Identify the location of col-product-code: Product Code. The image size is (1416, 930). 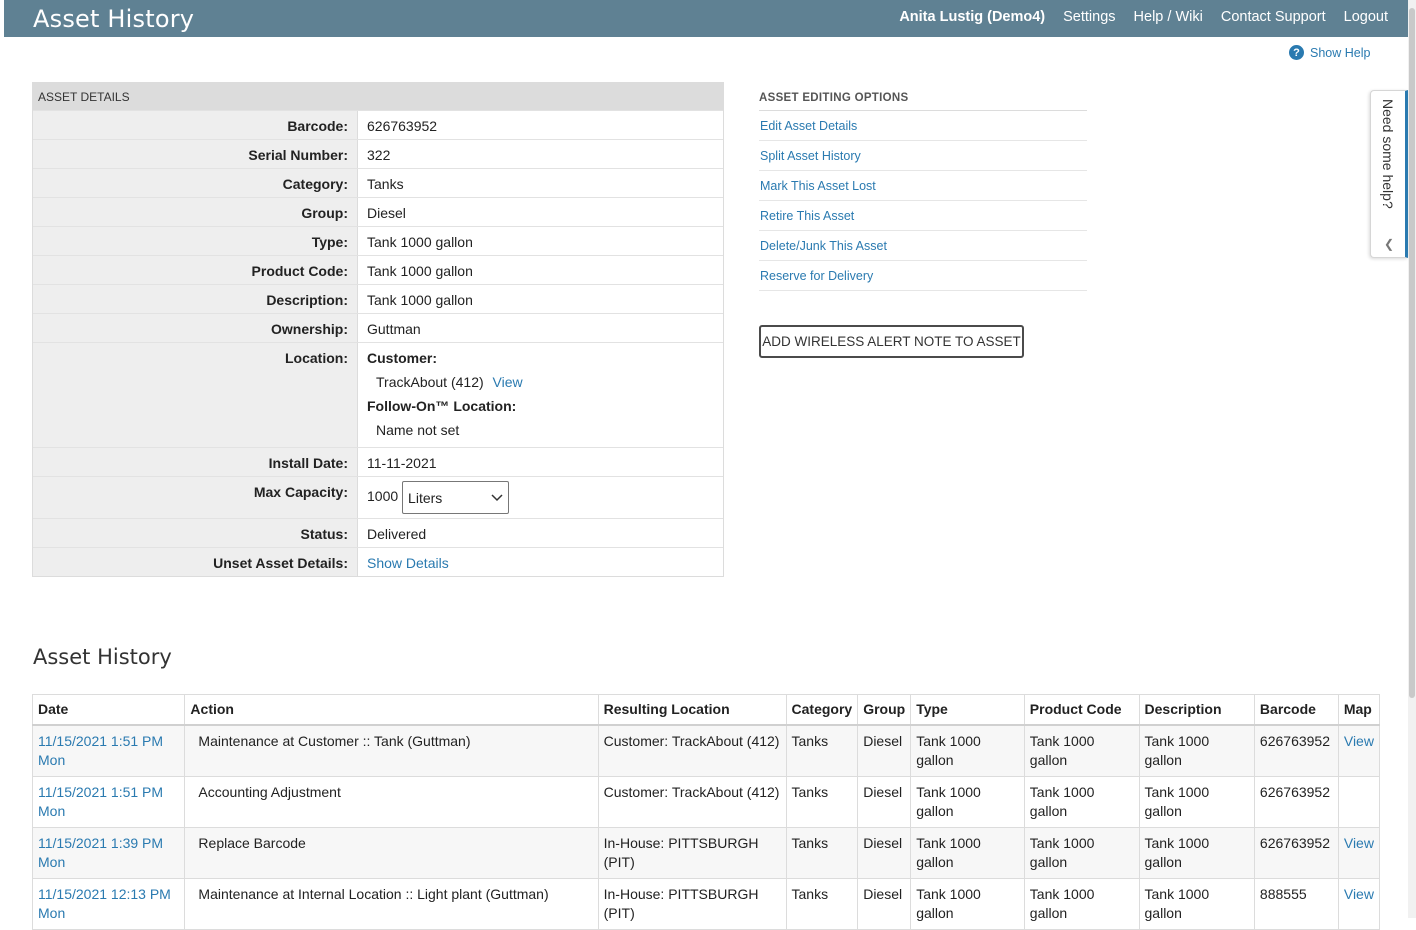
(1081, 710).